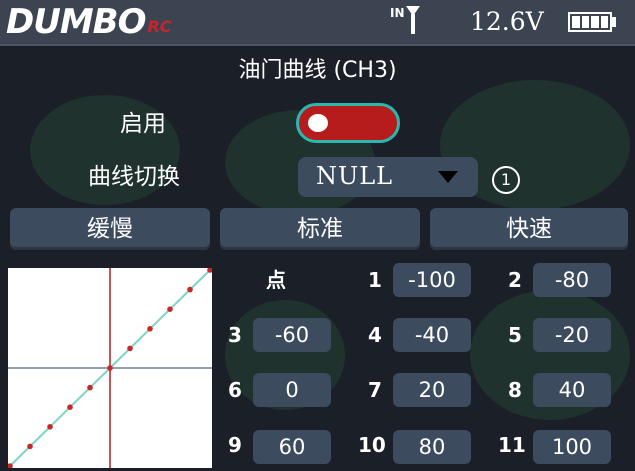  Describe the element at coordinates (76, 22) in the screenshot. I see `brand-name: DUMBO` at that location.